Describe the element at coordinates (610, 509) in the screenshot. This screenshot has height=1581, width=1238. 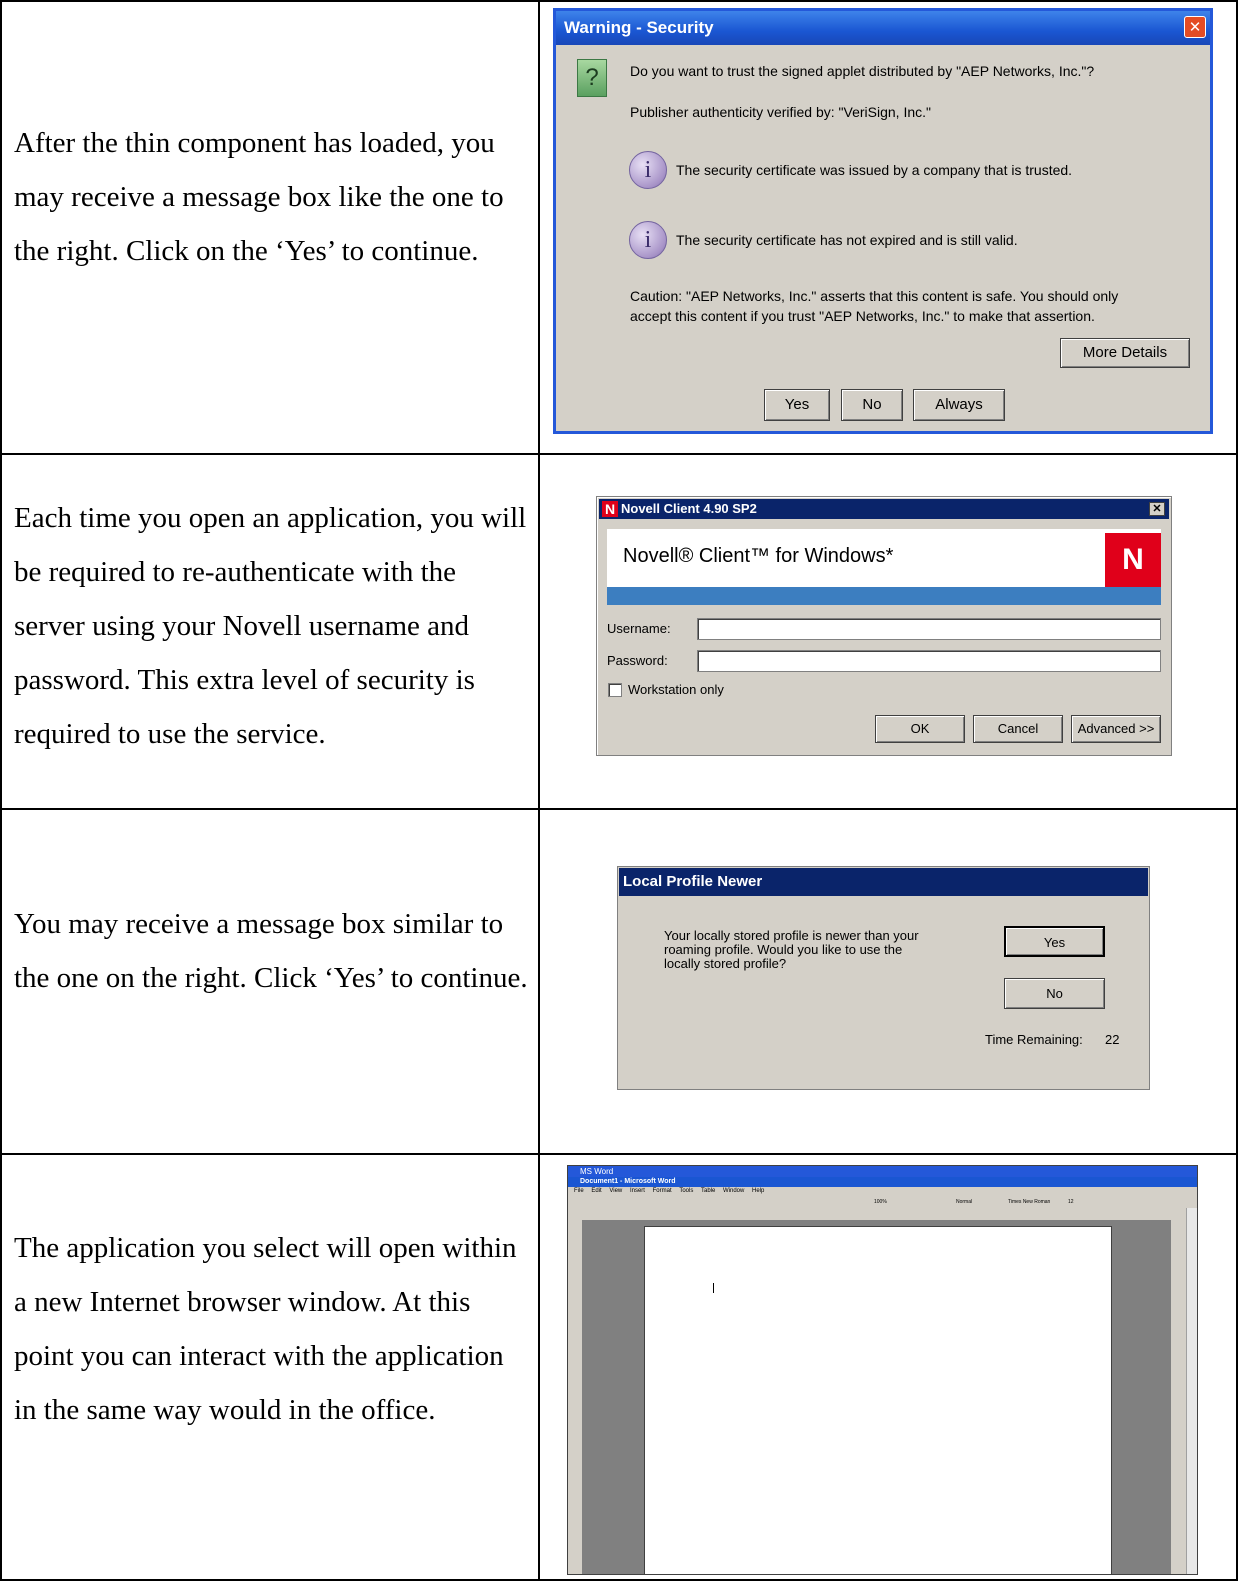
I see `novell-logo-icon: N` at that location.